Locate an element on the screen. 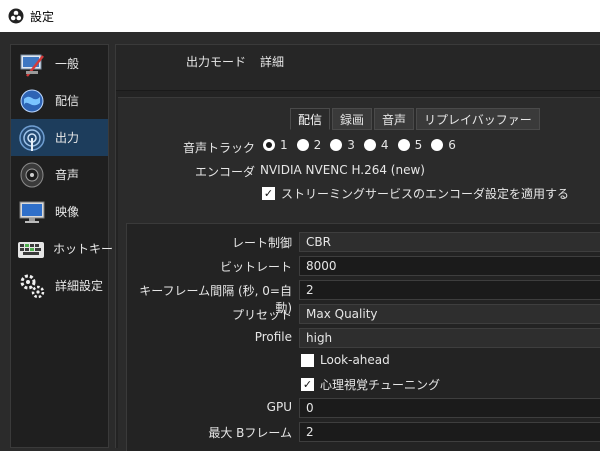 This screenshot has height=451, width=600. hotkey-icon is located at coordinates (31, 249).